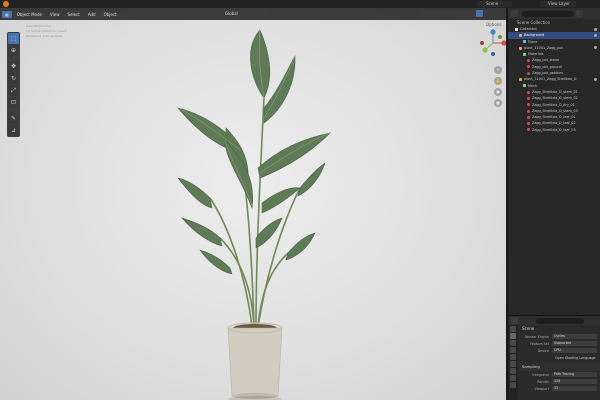 This screenshot has width=600, height=400. What do you see at coordinates (7, 14) in the screenshot?
I see `editor-type-button: ▦` at bounding box center [7, 14].